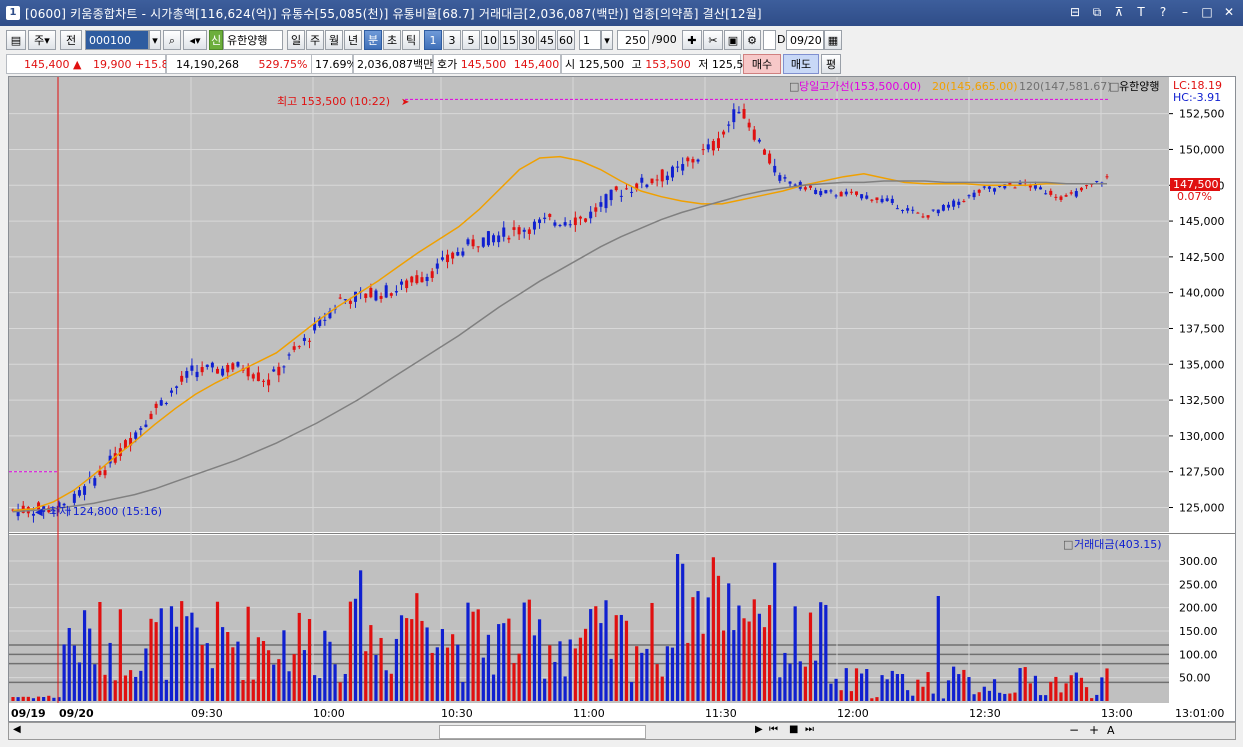 This screenshot has height=747, width=1243. I want to click on ohl-cell: 시 125,500 고 153,500 저 125,500, so click(659, 64).